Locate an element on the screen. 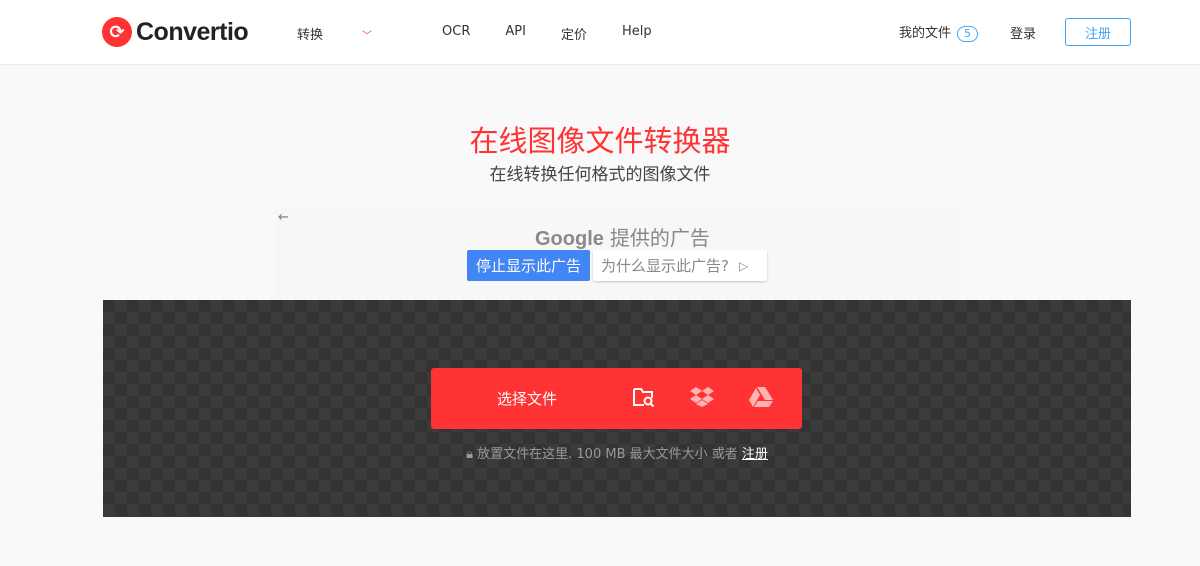  why-ad-button: 为什么显示此广告? ▷ is located at coordinates (680, 265).